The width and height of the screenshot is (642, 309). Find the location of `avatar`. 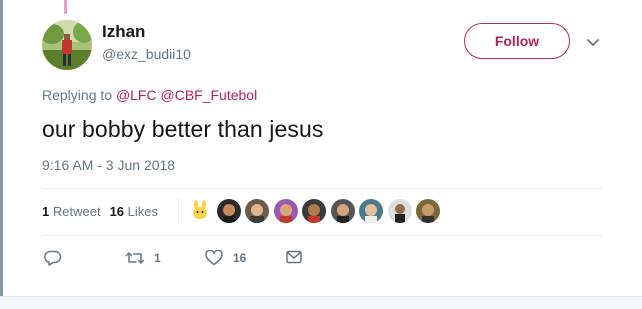

avatar is located at coordinates (67, 45).